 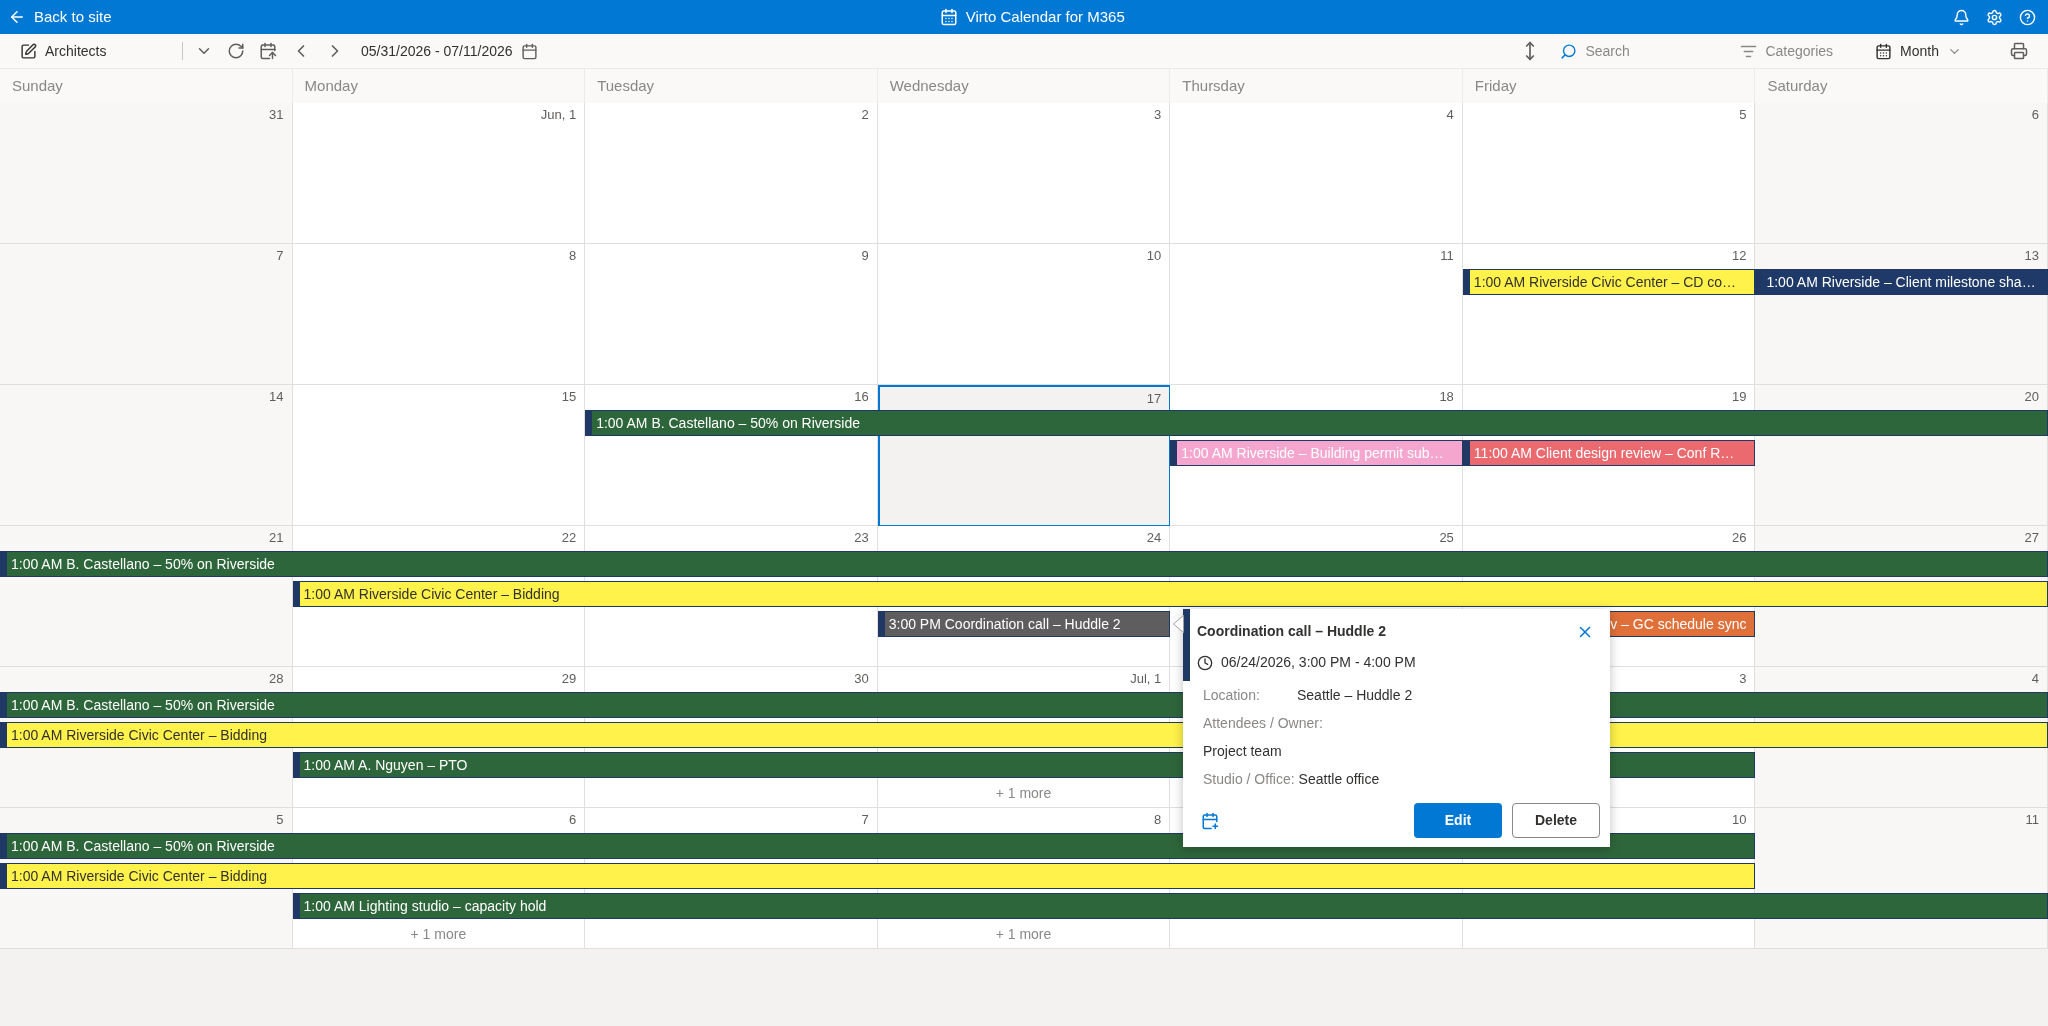 What do you see at coordinates (1205, 662) in the screenshot?
I see `clock-icon` at bounding box center [1205, 662].